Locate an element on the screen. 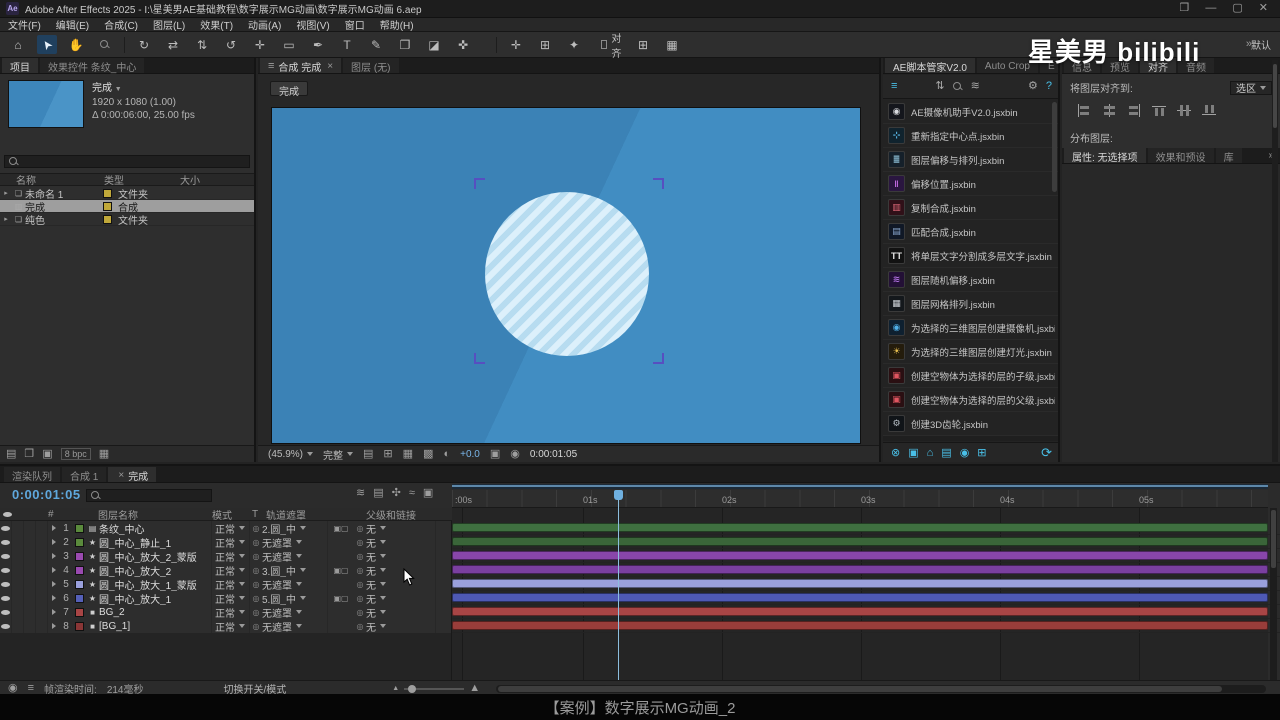 This screenshot has width=1280, height=720. timeline-layer-row: 8 ■ [BG_1] 正常 ◎ 无遮罩 ▣▢ ◎ 无 is located at coordinates (640, 626).